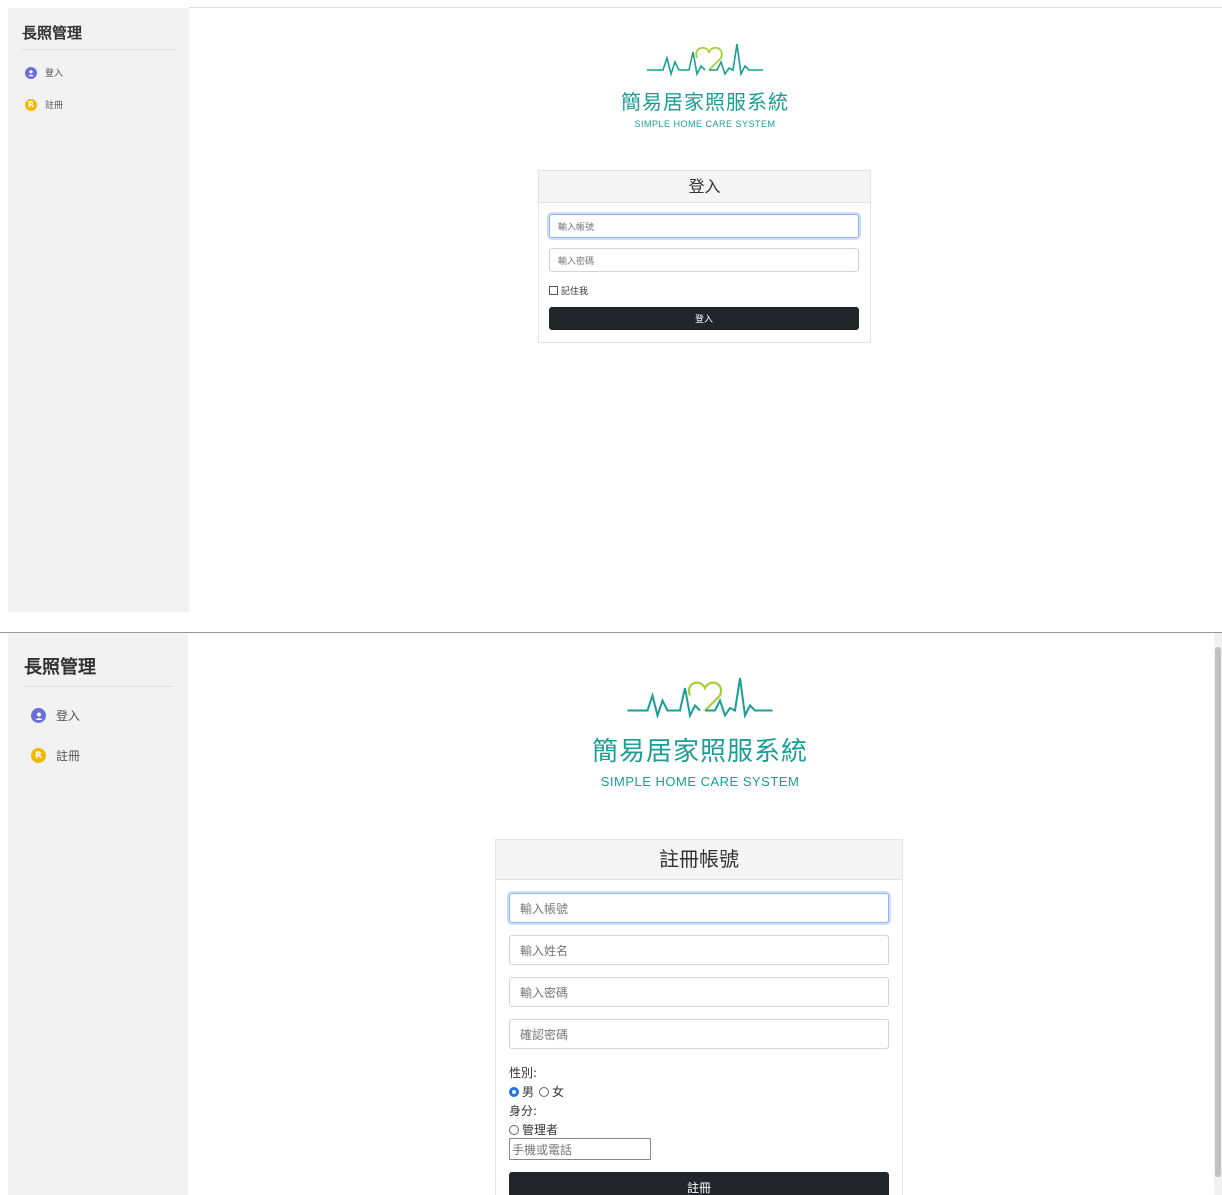 The height and width of the screenshot is (1195, 1222). Describe the element at coordinates (514, 1091) in the screenshot. I see `gender-male-radio` at that location.